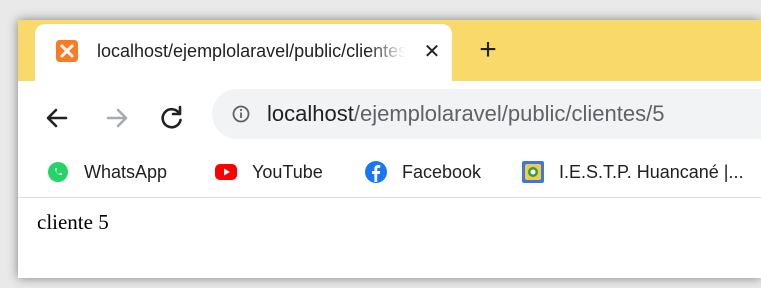 The width and height of the screenshot is (761, 288). Describe the element at coordinates (310, 113) in the screenshot. I see `url-host: localhost` at that location.